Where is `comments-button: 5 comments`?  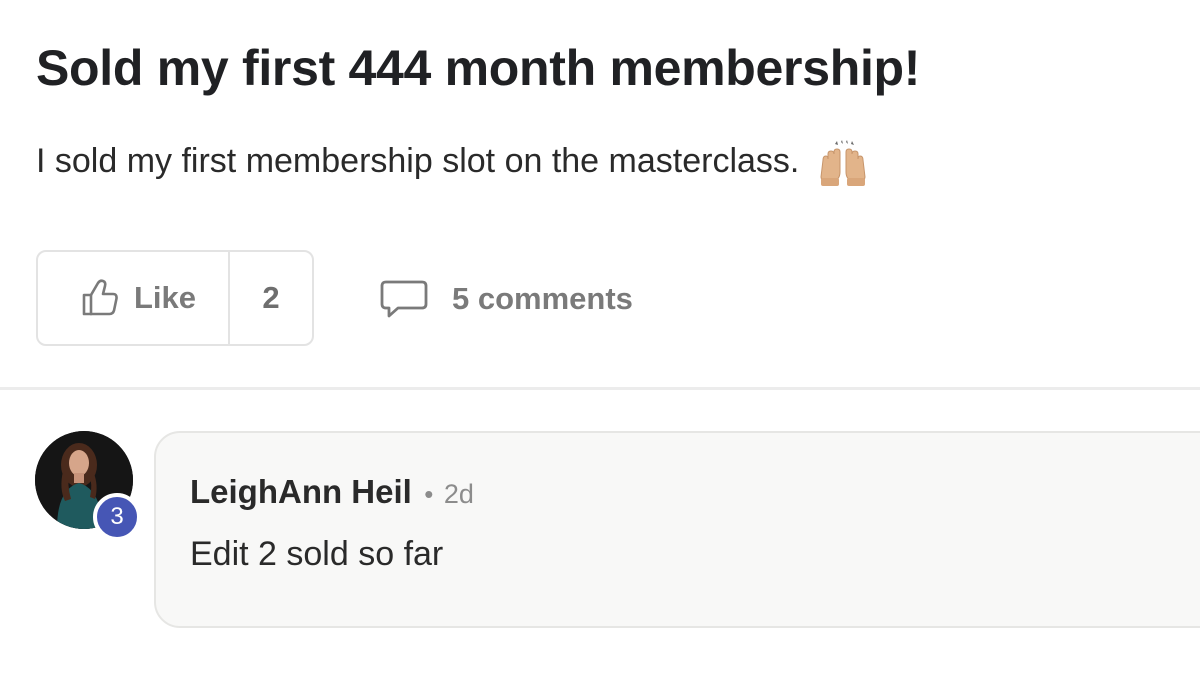
comments-button: 5 comments is located at coordinates (506, 299).